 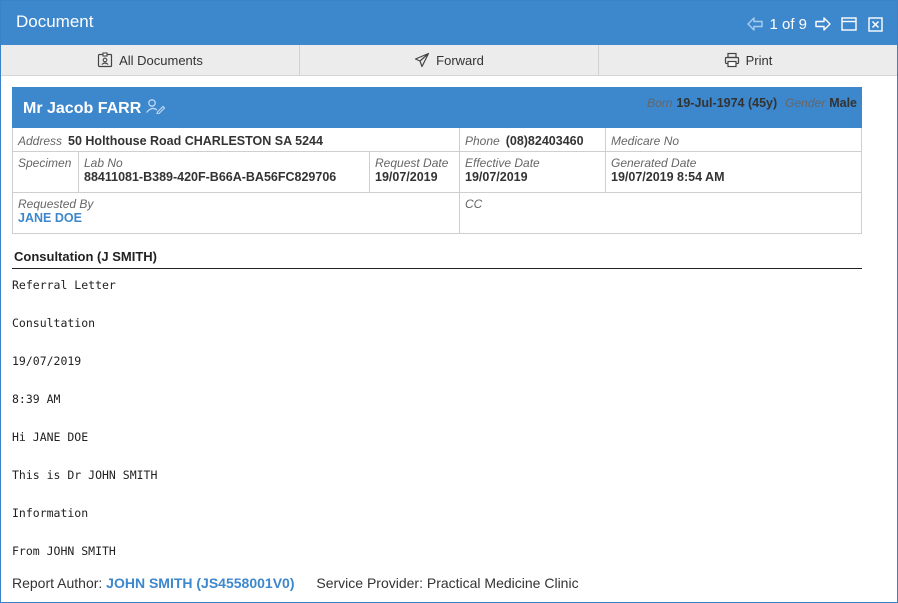 What do you see at coordinates (55, 21) in the screenshot?
I see `window-title: Document` at bounding box center [55, 21].